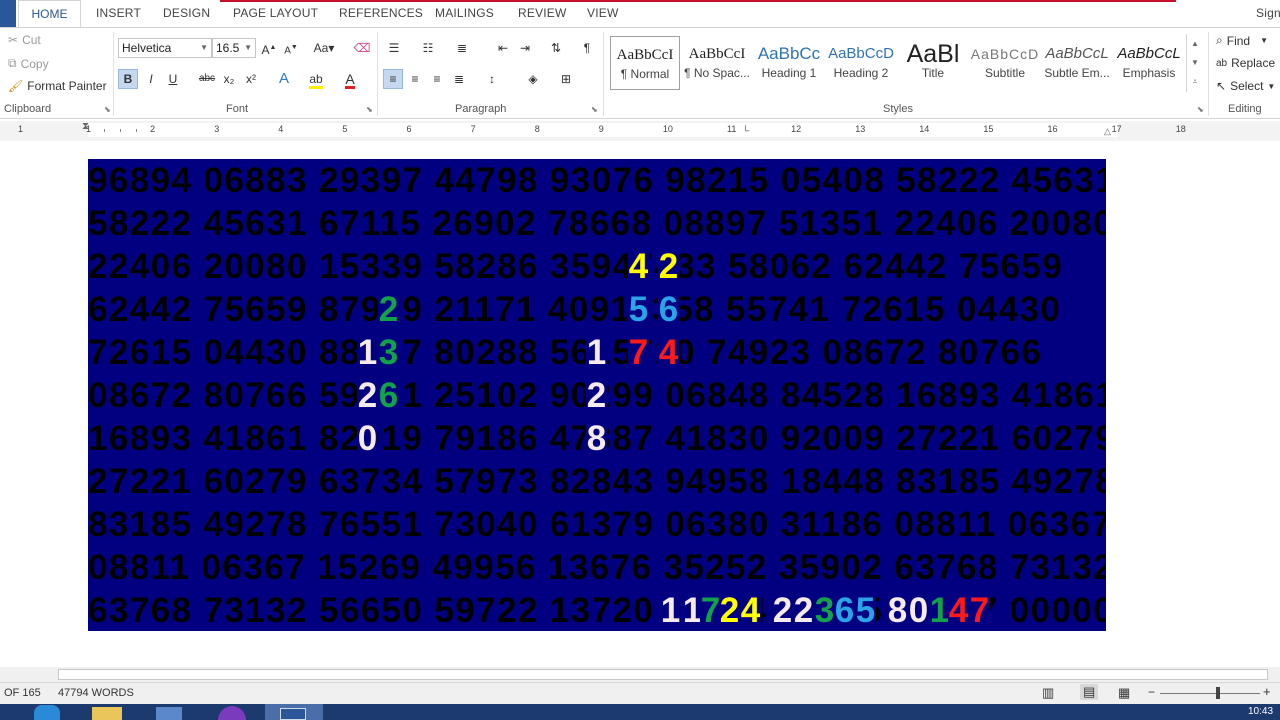  What do you see at coordinates (437, 79) in the screenshot?
I see `align-right-icon: ≡` at bounding box center [437, 79].